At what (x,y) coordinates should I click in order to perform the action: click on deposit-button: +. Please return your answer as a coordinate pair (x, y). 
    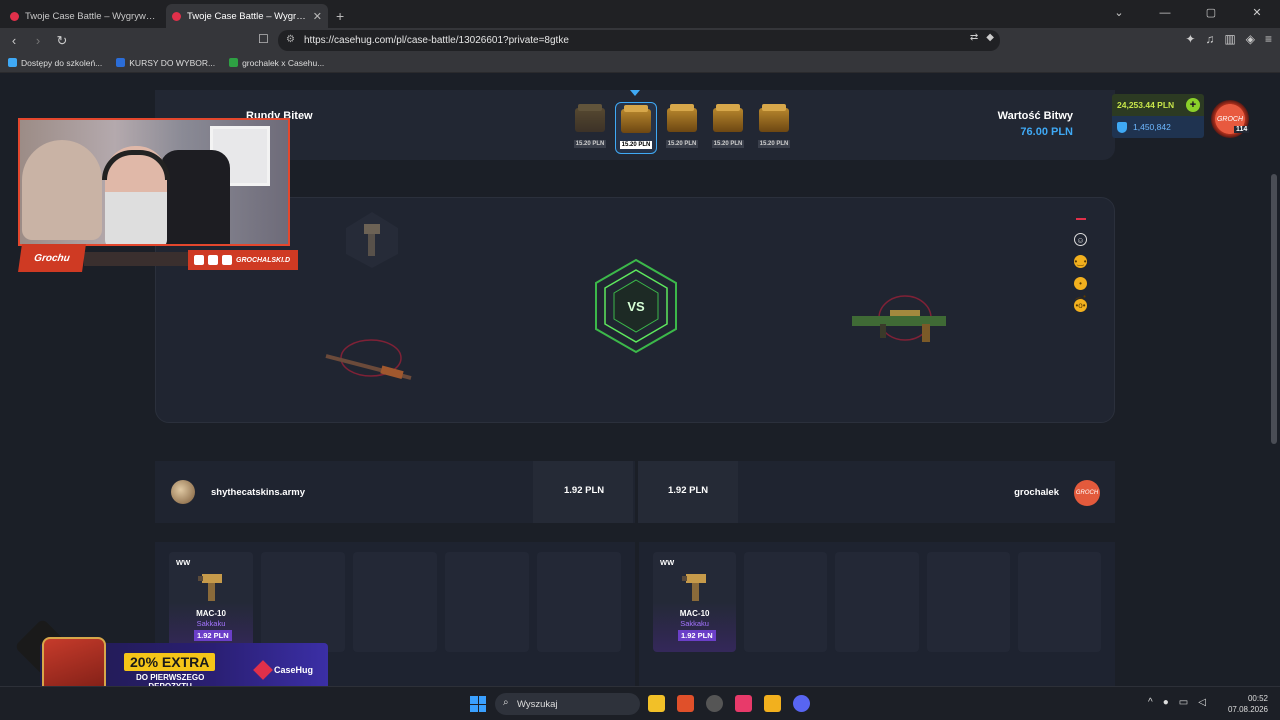
    Looking at the image, I should click on (1193, 105).